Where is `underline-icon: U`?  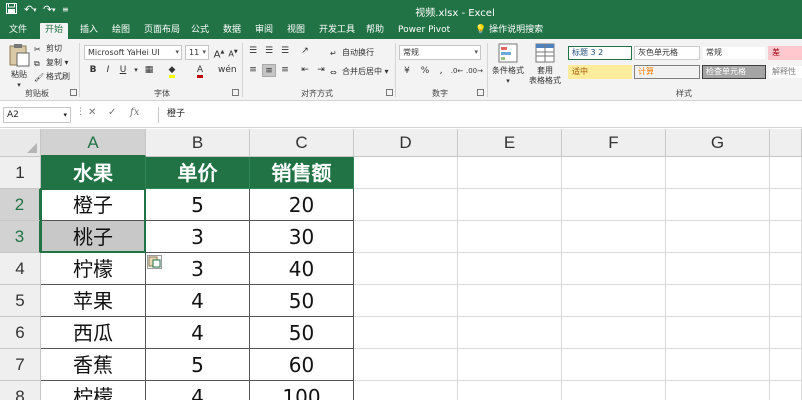 underline-icon: U is located at coordinates (123, 70).